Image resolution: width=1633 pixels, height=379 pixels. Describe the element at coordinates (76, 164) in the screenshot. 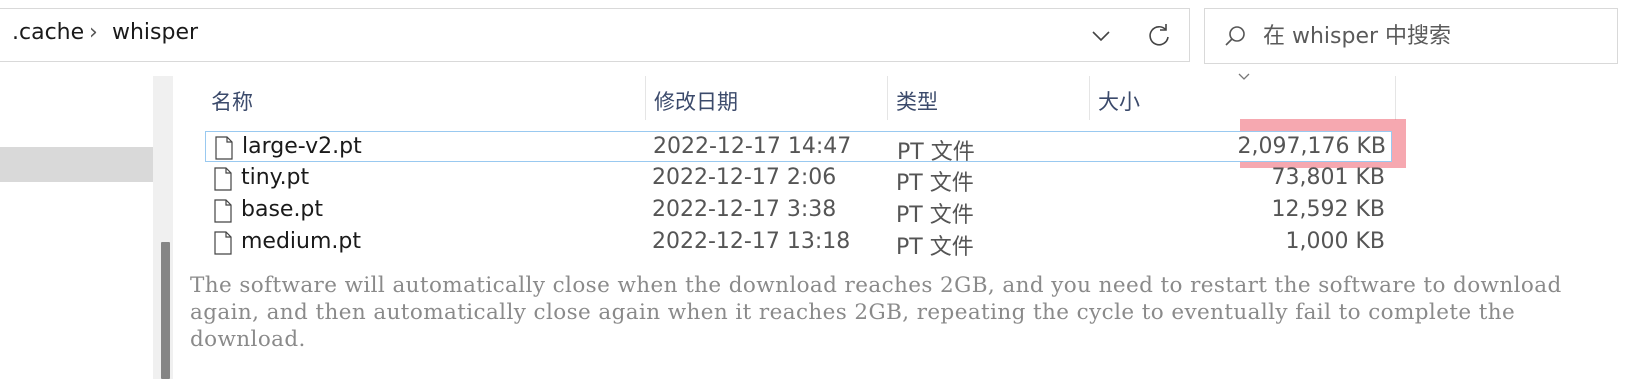

I see `nav-selected-item` at that location.